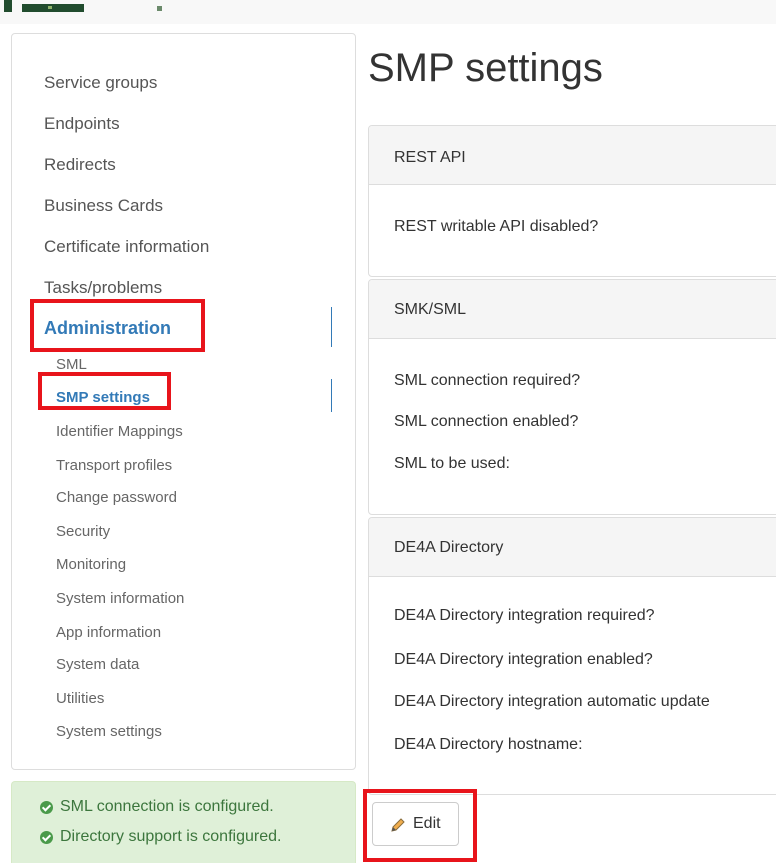  Describe the element at coordinates (120, 598) in the screenshot. I see `sidebar-subitem-system-information: System information` at that location.